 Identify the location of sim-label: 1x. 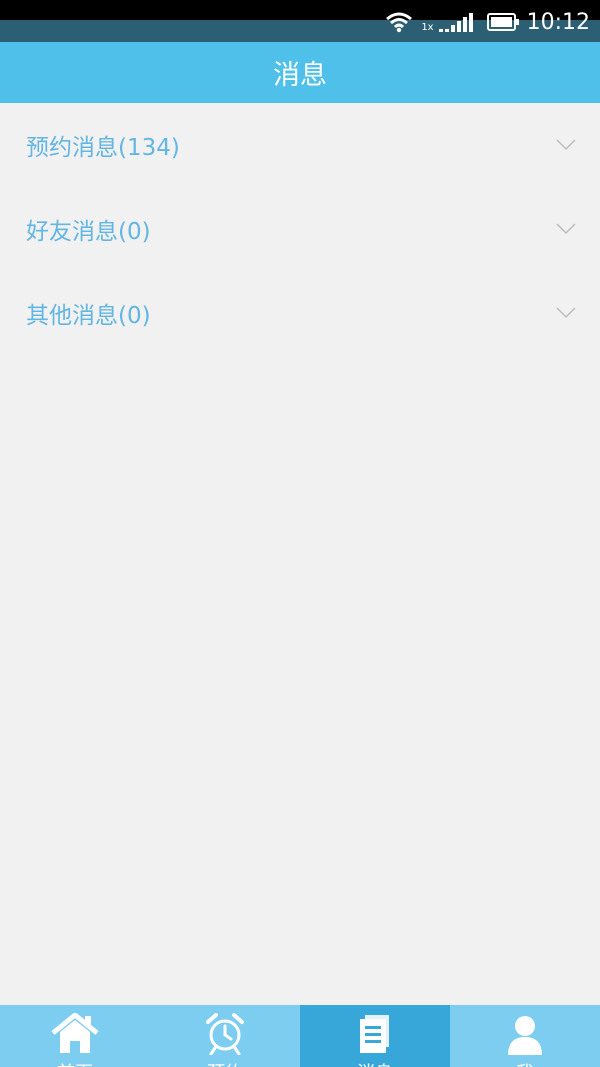
(427, 27).